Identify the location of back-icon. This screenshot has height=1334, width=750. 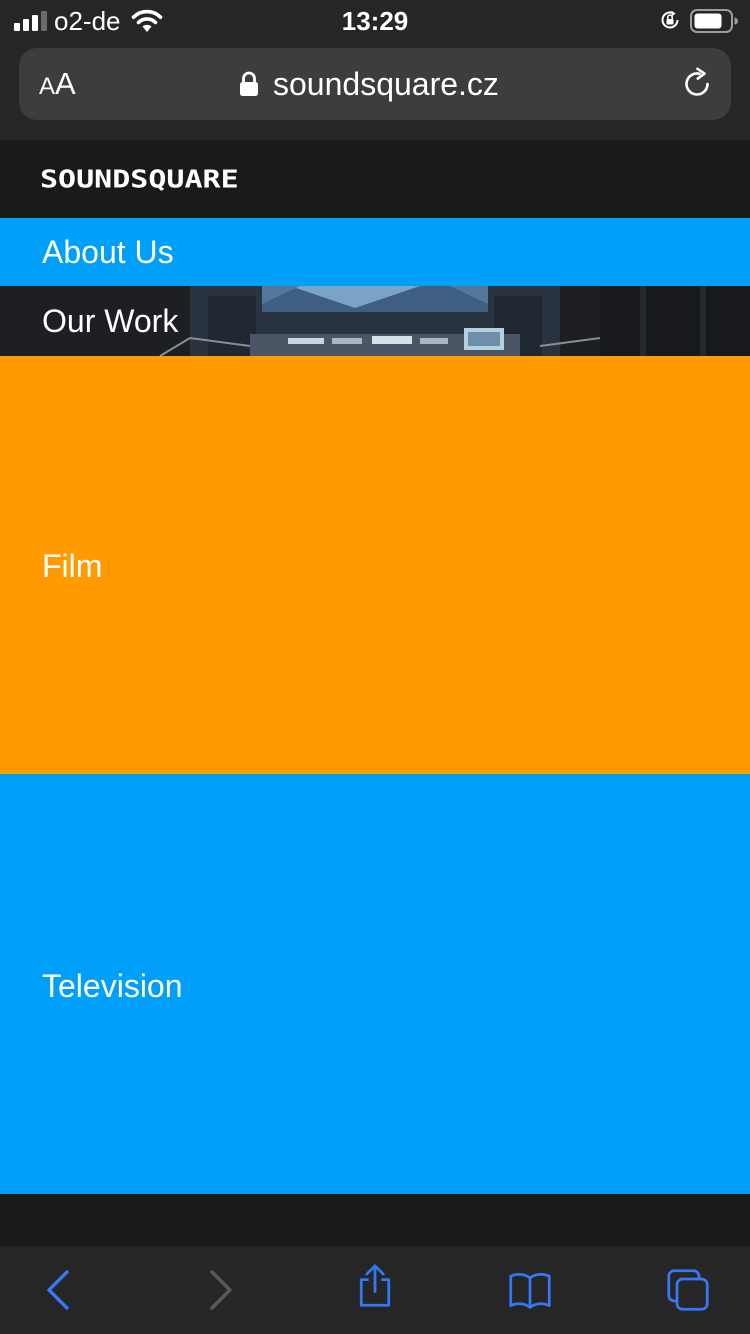
(60, 1290).